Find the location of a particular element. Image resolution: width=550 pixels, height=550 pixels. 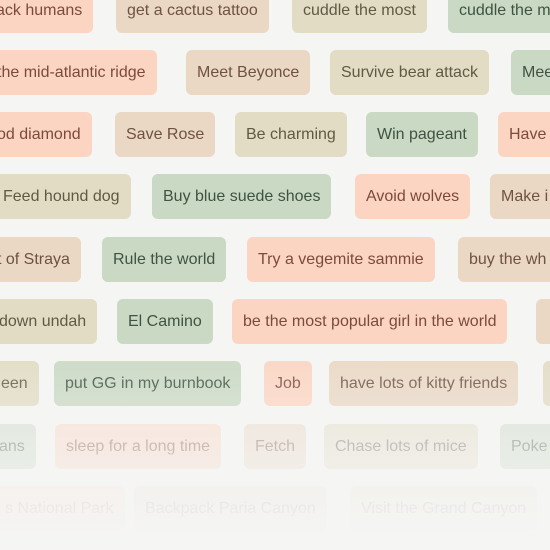

tag-label: Be charming is located at coordinates (291, 134).